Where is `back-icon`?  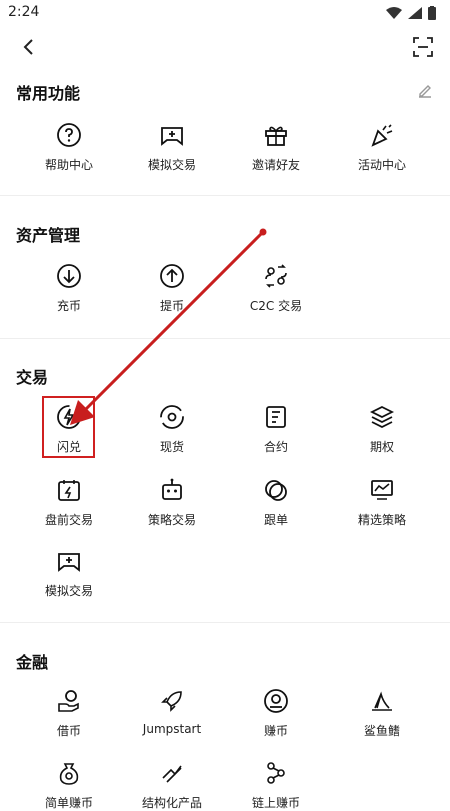
back-icon is located at coordinates (29, 47).